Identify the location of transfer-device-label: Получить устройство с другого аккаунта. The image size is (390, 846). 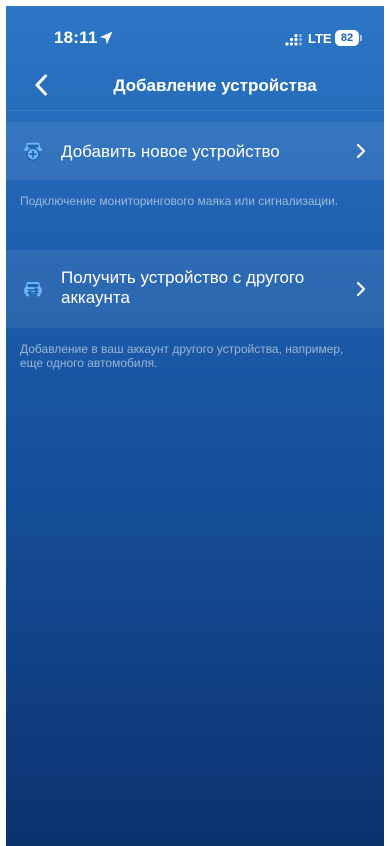
(183, 287).